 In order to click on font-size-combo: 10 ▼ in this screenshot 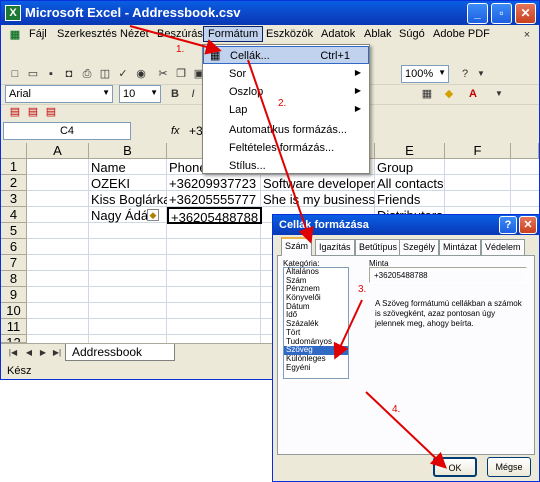, I will do `click(140, 94)`.